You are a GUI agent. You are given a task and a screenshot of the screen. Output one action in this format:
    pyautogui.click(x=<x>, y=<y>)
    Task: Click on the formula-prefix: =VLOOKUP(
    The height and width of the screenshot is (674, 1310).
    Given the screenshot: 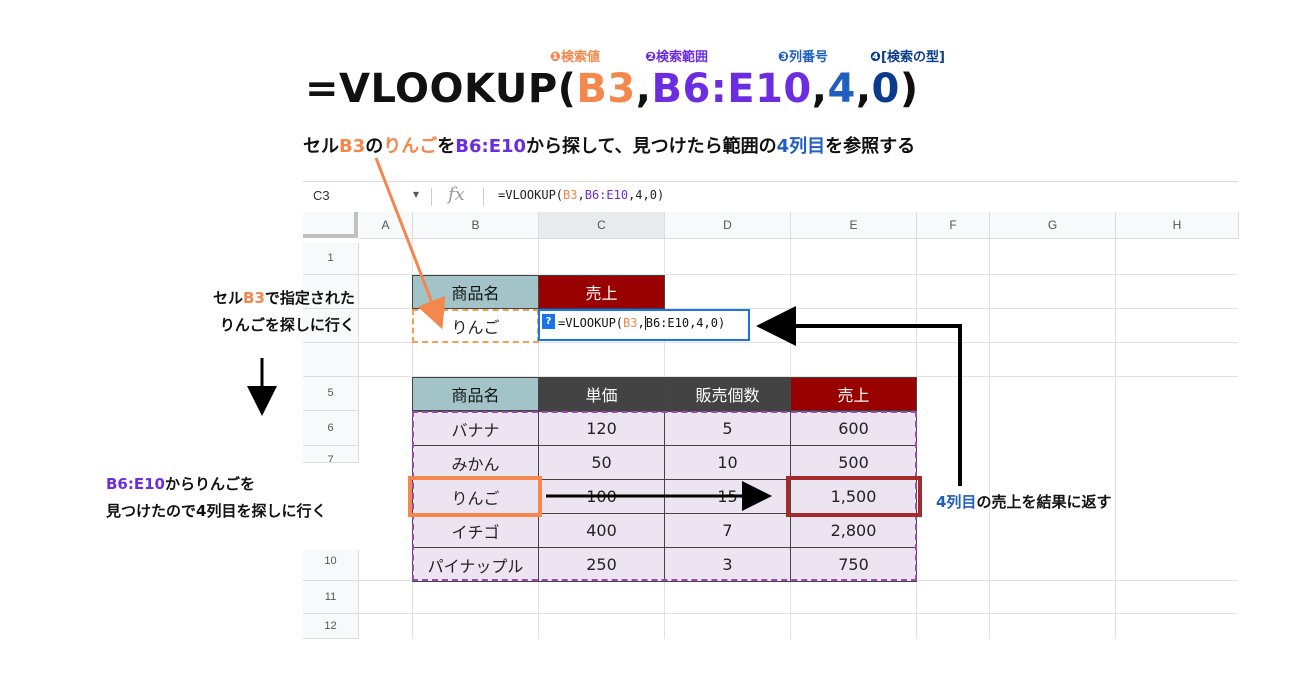 What is the action you would take?
    pyautogui.click(x=441, y=89)
    